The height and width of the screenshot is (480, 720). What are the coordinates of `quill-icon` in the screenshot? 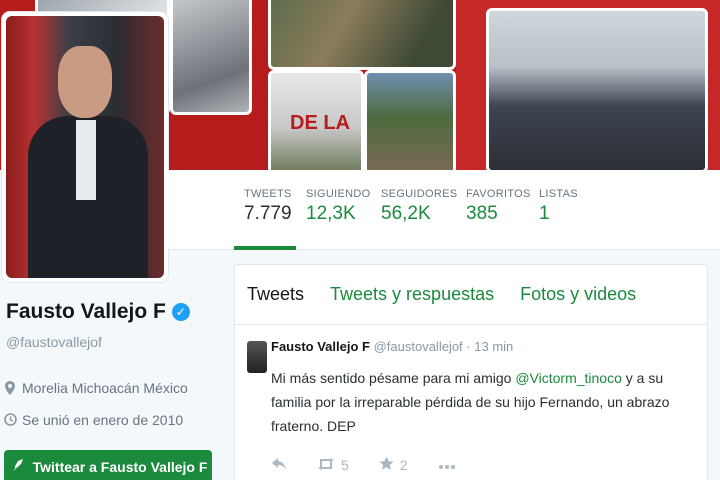 It's located at (17, 467).